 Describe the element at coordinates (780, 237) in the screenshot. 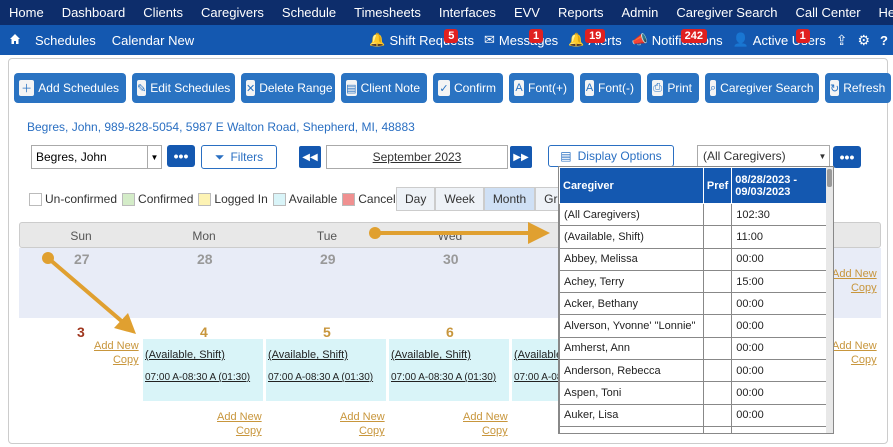

I see `table-cell: 11:00` at that location.